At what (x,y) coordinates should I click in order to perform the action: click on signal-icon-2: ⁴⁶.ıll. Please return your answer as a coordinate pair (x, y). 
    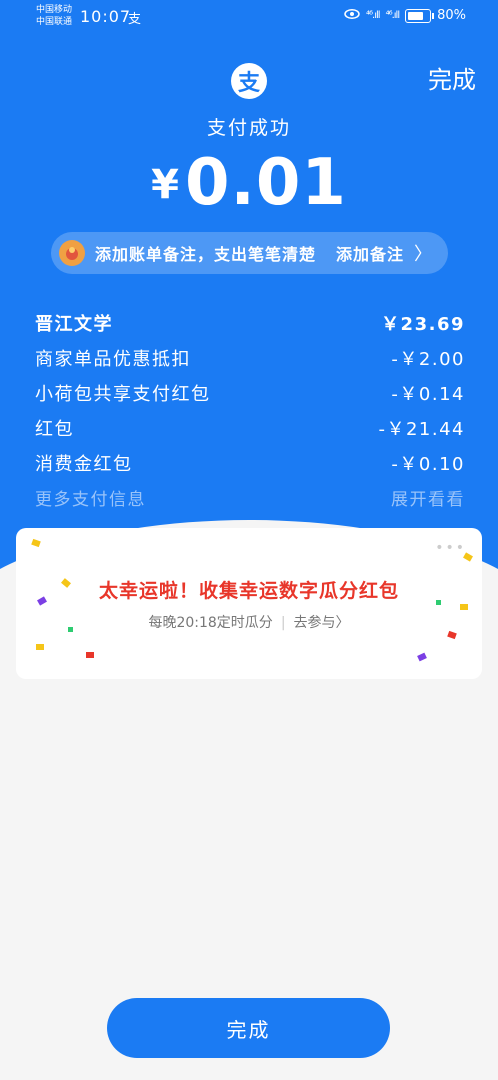
    Looking at the image, I should click on (392, 15).